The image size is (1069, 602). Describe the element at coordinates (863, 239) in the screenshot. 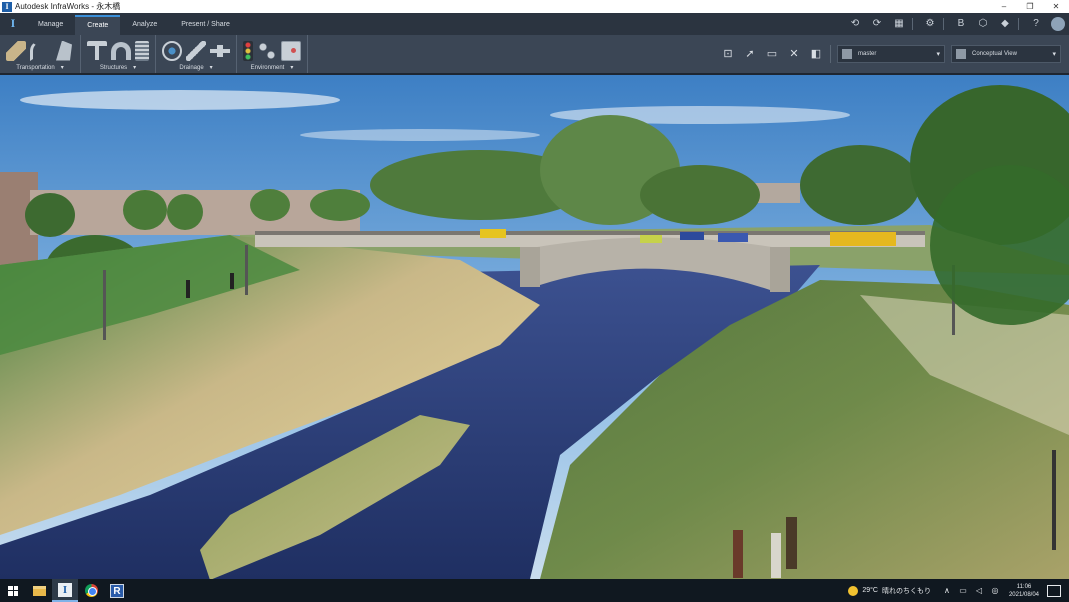

I see `vehicle-school-bus` at that location.